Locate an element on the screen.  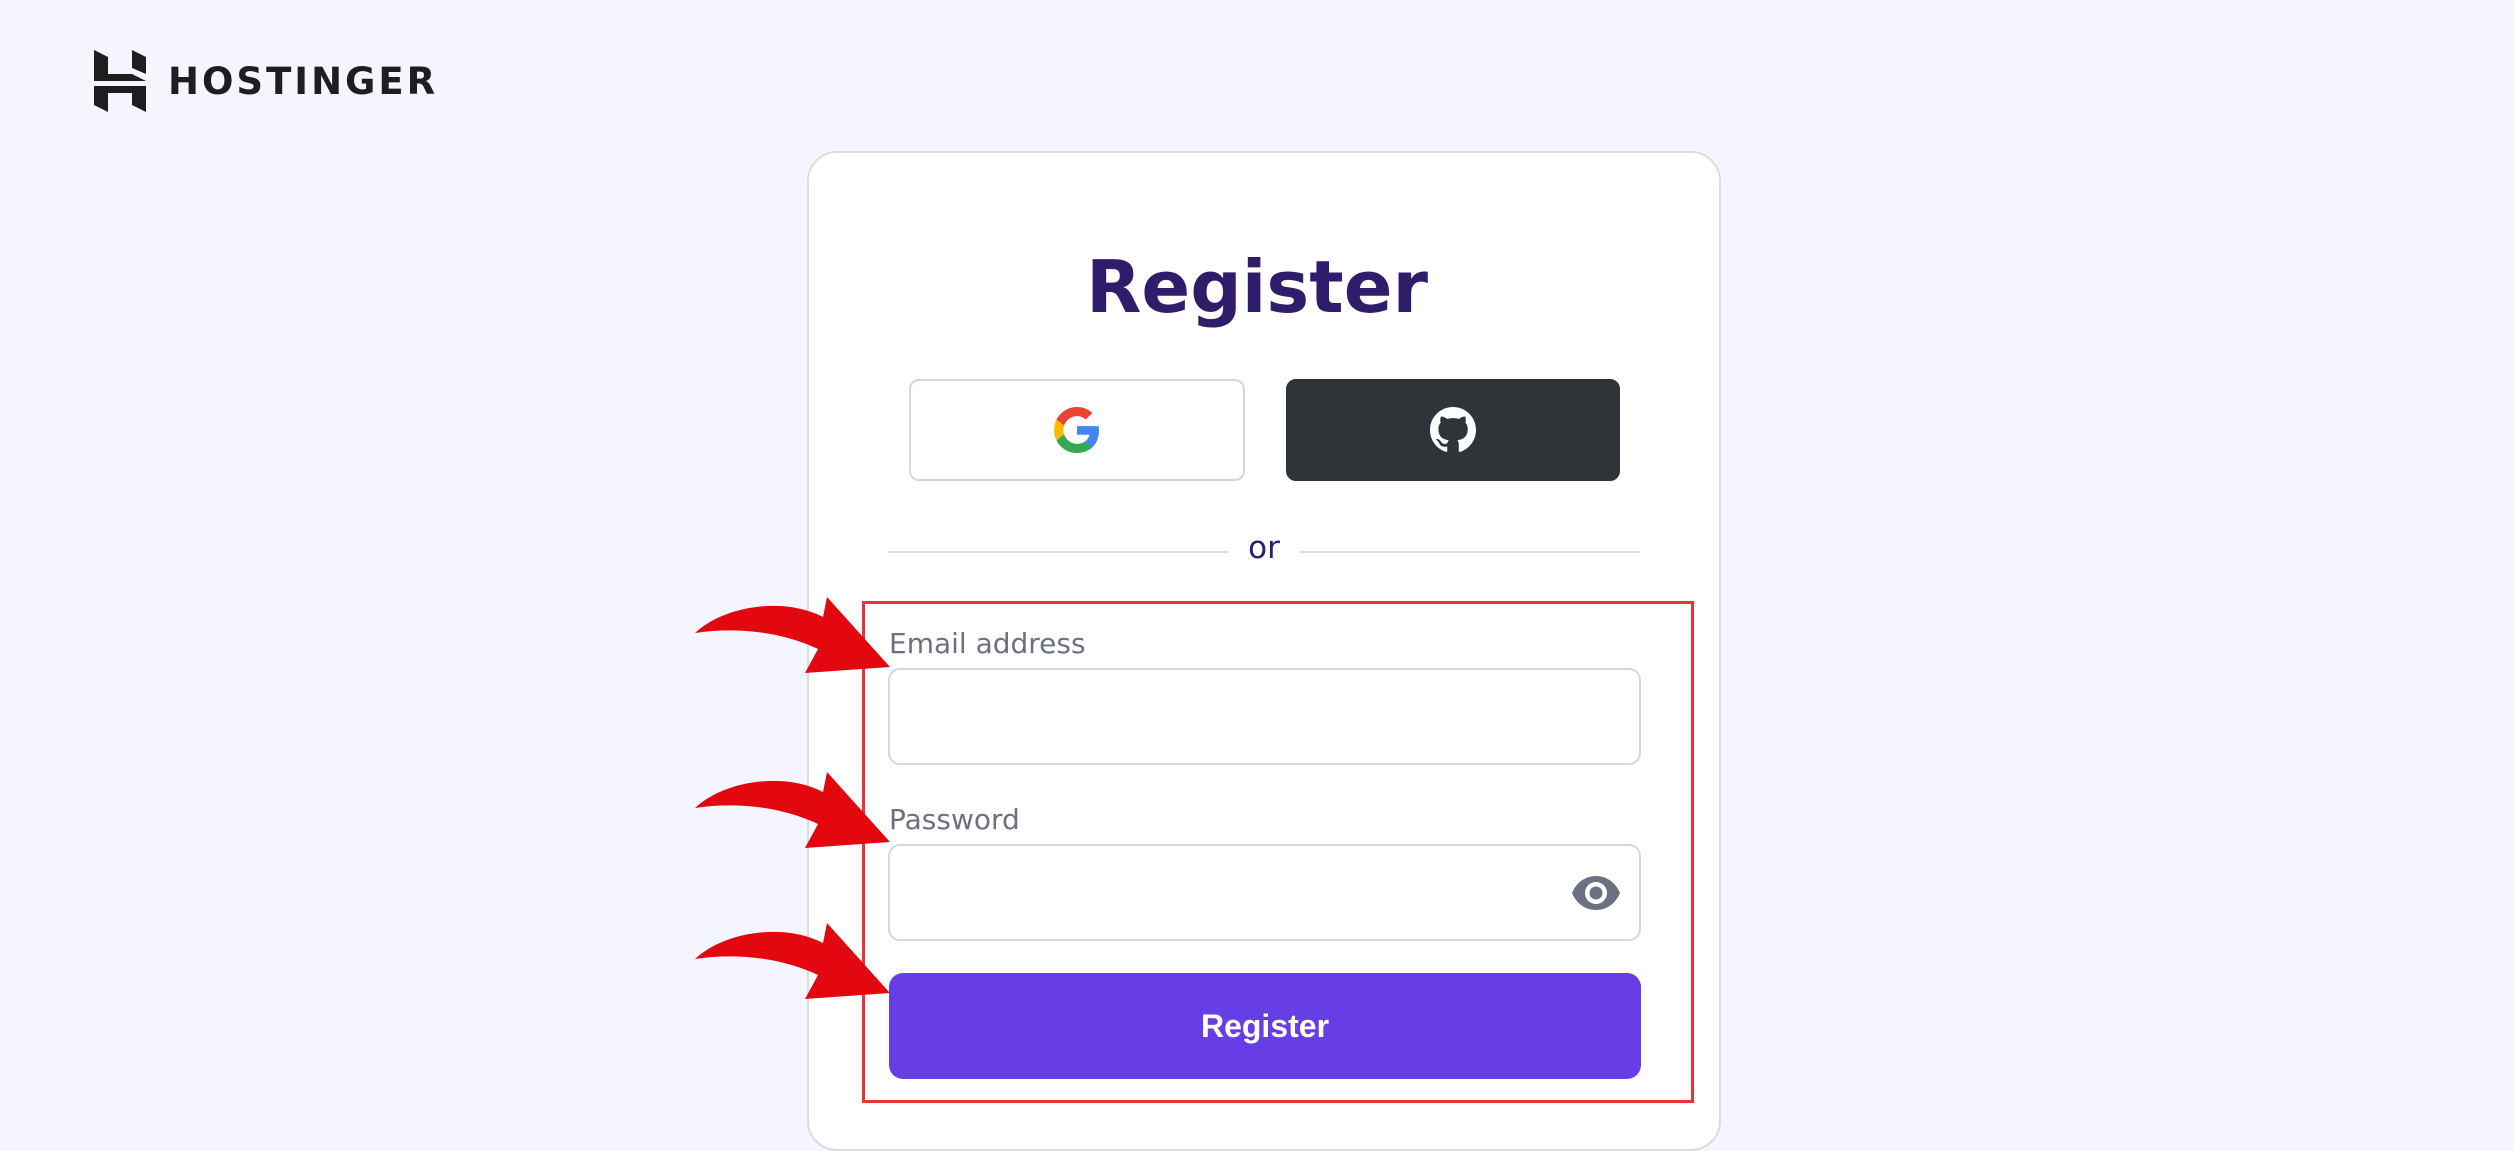
google-sso-button is located at coordinates (1077, 430).